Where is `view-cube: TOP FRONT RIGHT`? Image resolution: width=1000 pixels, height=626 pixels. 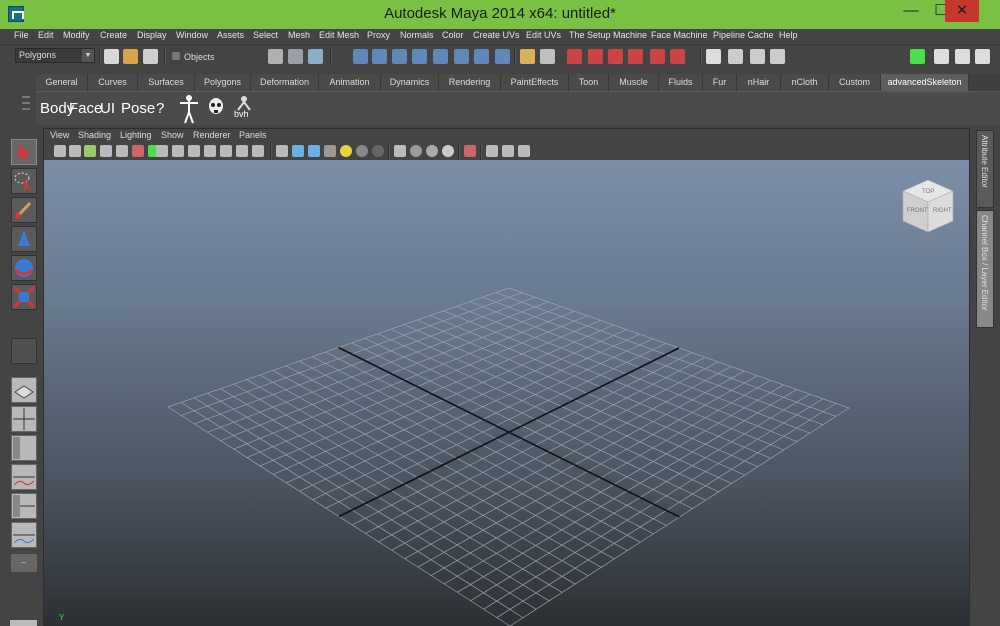
view-cube: TOP FRONT RIGHT is located at coordinates (928, 207).